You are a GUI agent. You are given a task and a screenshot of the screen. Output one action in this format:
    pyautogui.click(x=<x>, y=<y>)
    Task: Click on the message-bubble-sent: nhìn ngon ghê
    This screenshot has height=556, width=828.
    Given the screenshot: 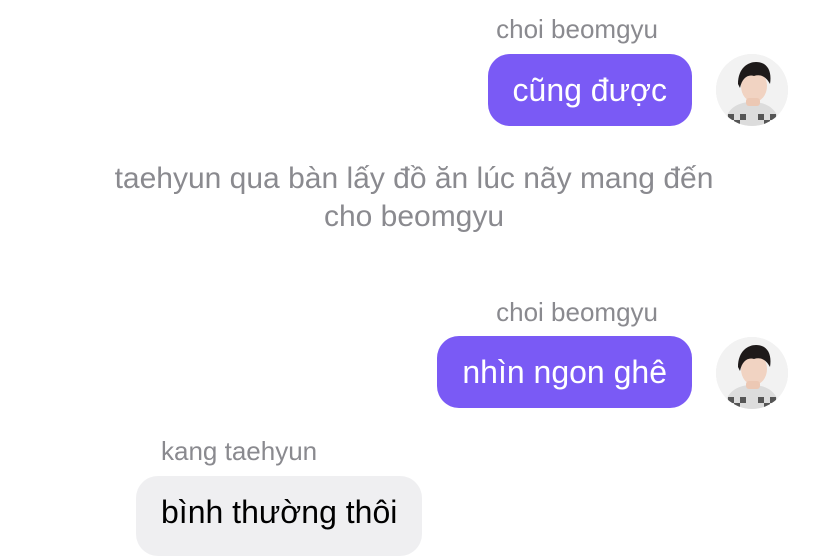 What is the action you would take?
    pyautogui.click(x=564, y=372)
    